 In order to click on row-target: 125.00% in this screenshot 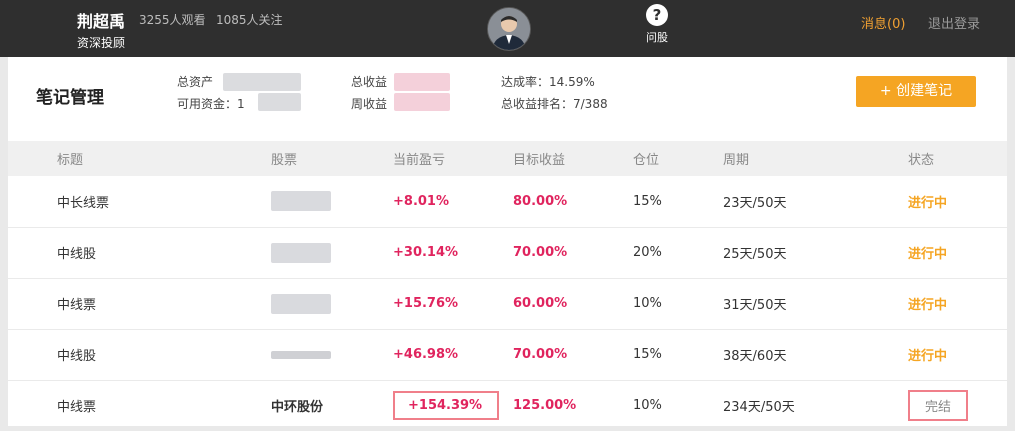, I will do `click(545, 406)`.